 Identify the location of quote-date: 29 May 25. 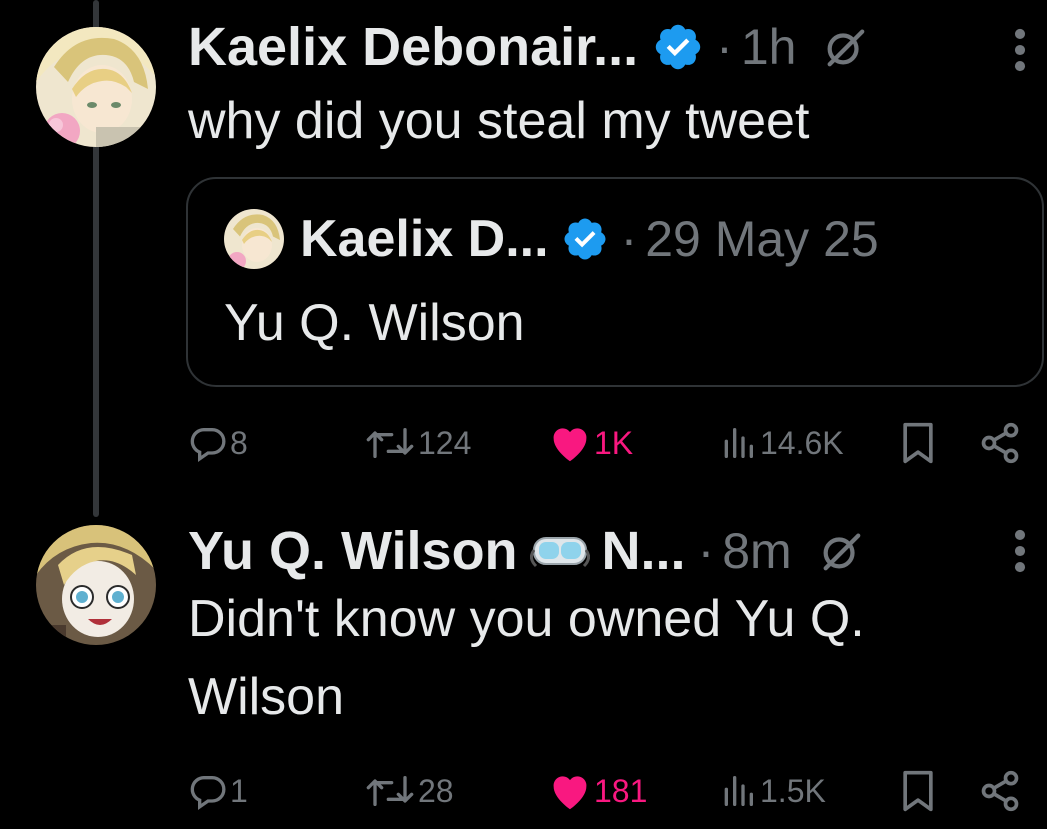
(762, 239).